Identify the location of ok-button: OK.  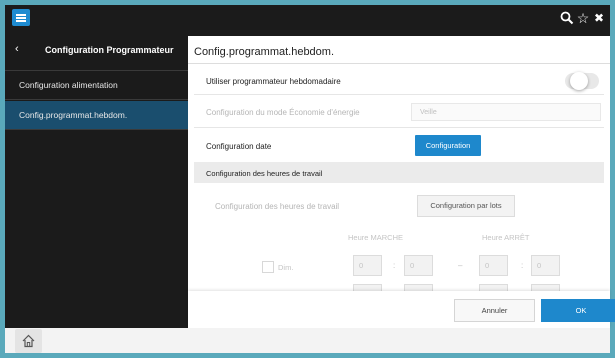
(578, 310).